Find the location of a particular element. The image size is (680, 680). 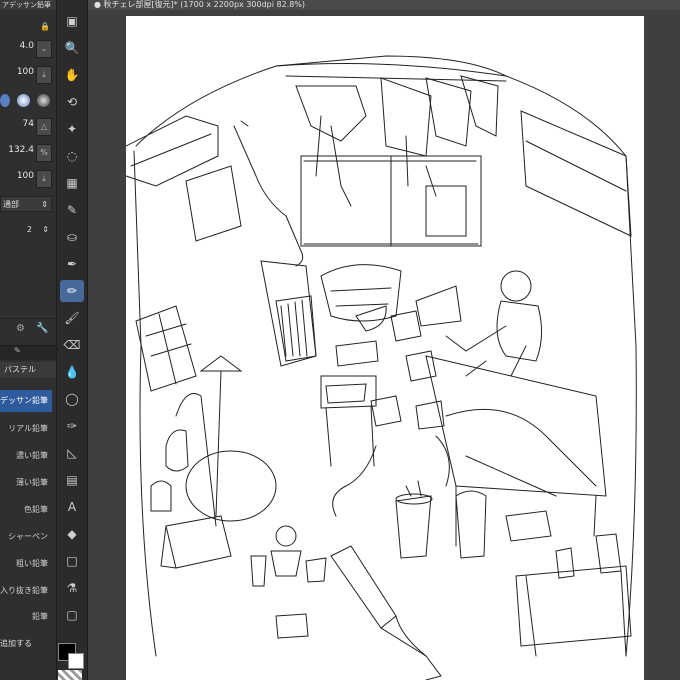

pencil-icon: ✏ is located at coordinates (72, 291).